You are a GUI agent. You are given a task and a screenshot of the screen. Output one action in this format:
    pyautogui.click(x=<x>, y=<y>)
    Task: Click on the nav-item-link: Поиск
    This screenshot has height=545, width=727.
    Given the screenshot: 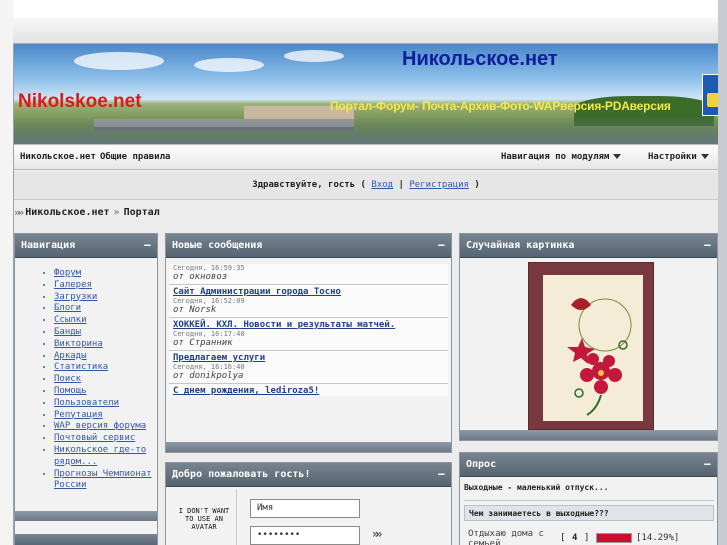 What is the action you would take?
    pyautogui.click(x=67, y=379)
    